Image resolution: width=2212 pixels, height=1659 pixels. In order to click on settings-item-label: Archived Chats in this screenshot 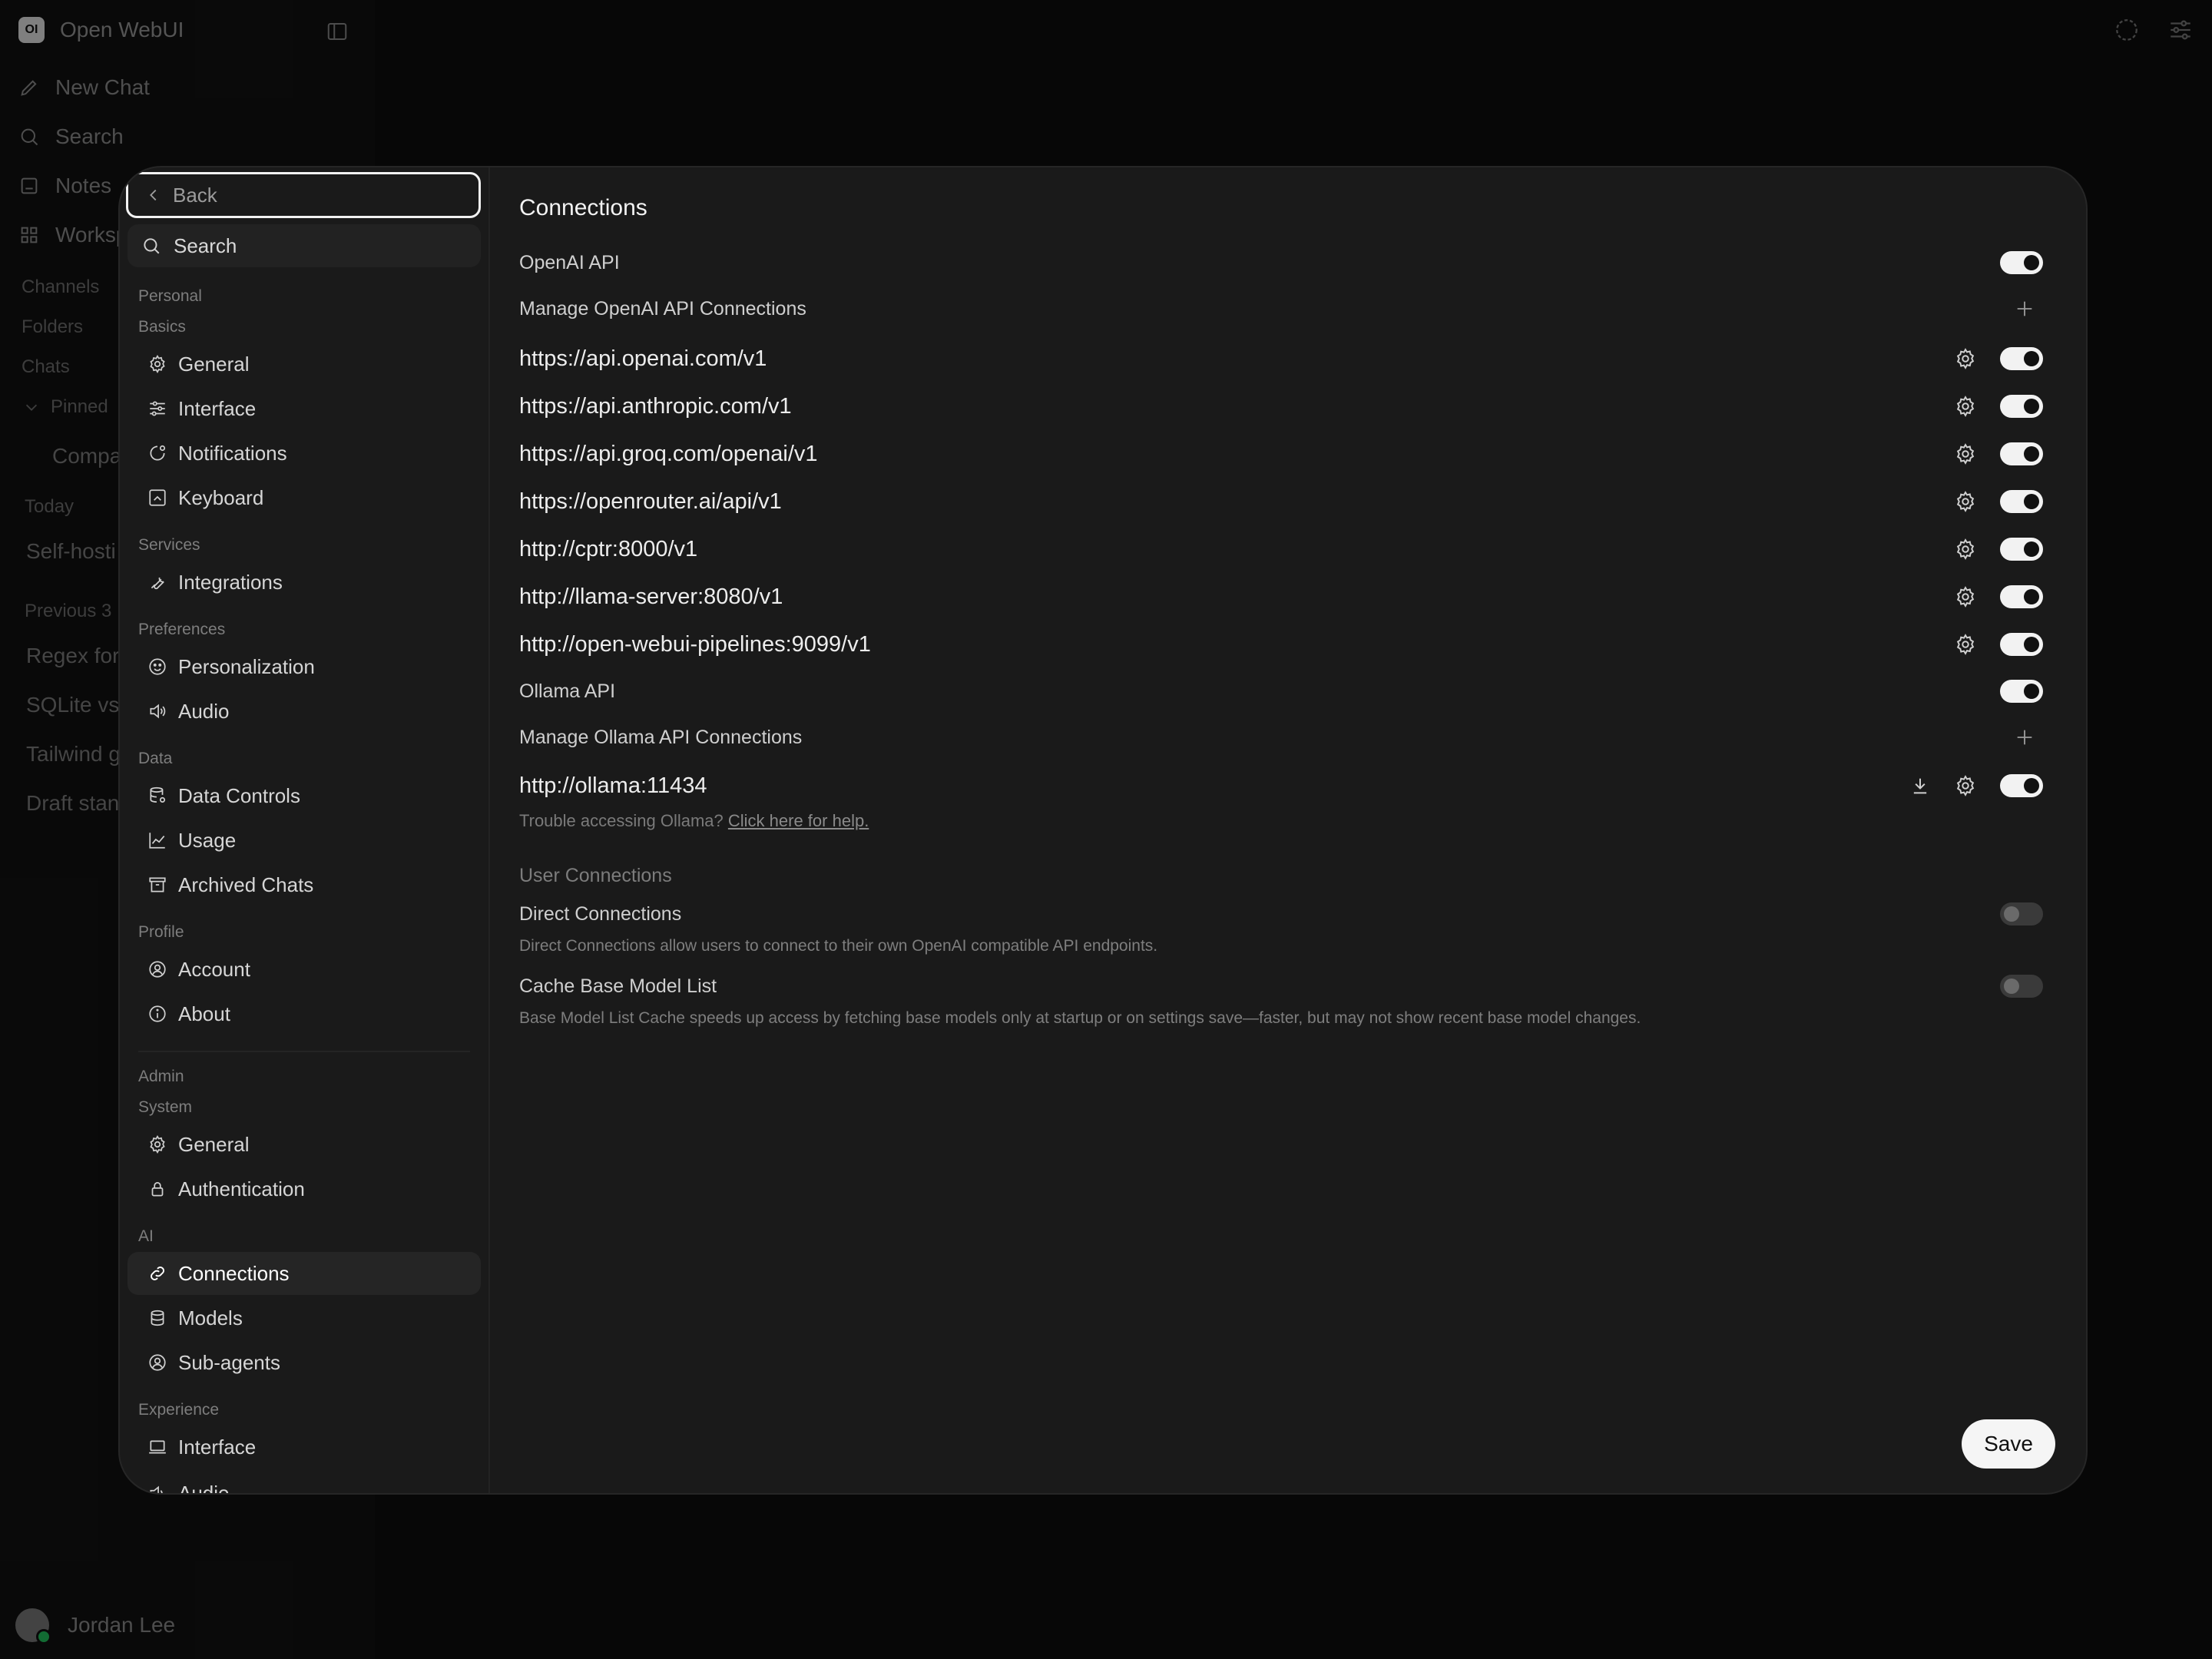, I will do `click(246, 885)`.